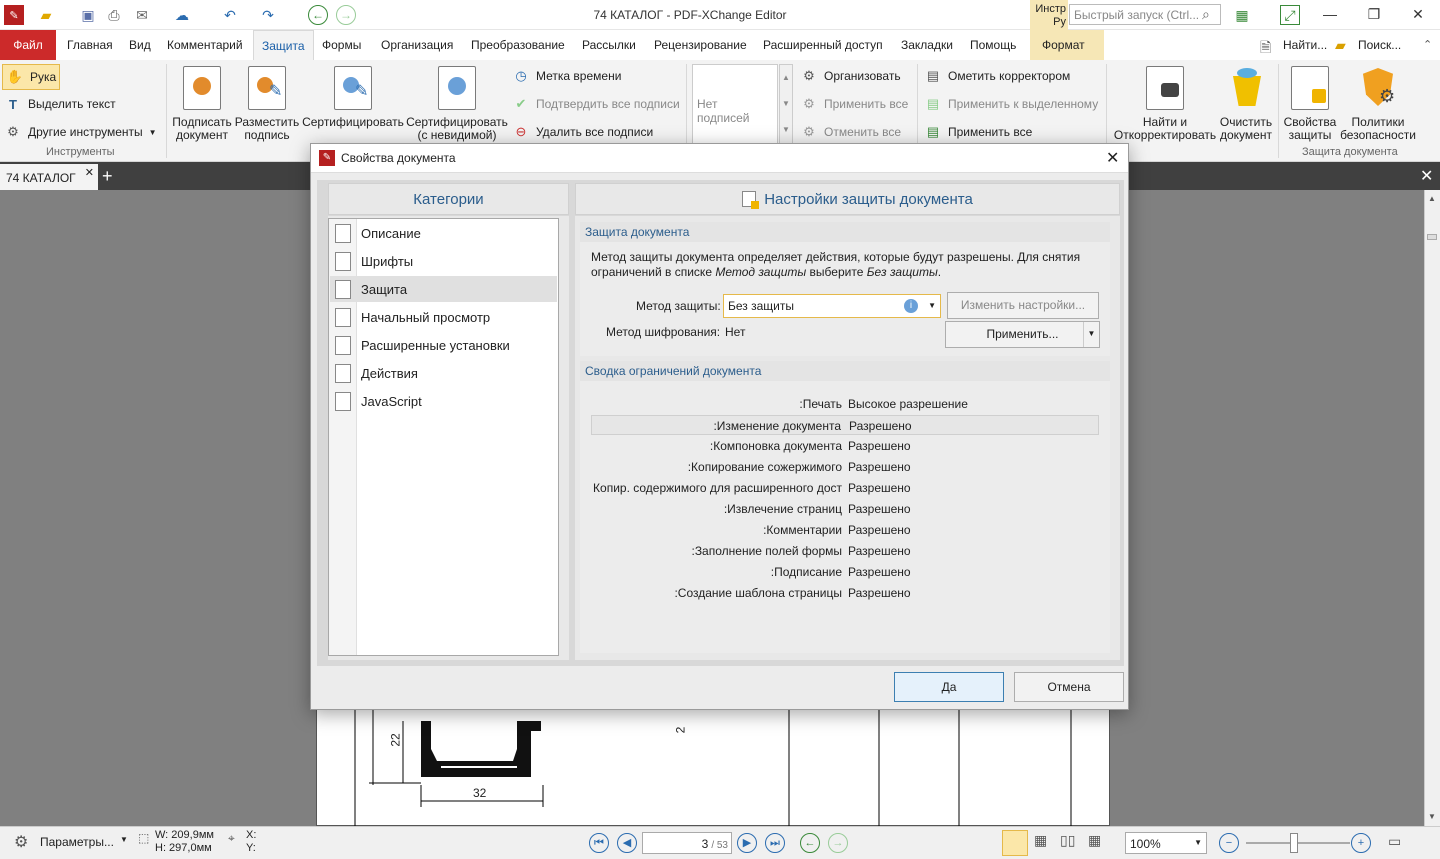  What do you see at coordinates (596, 104) in the screenshot?
I see `validate-all-button: ✔ Подтвердить все подписи` at bounding box center [596, 104].